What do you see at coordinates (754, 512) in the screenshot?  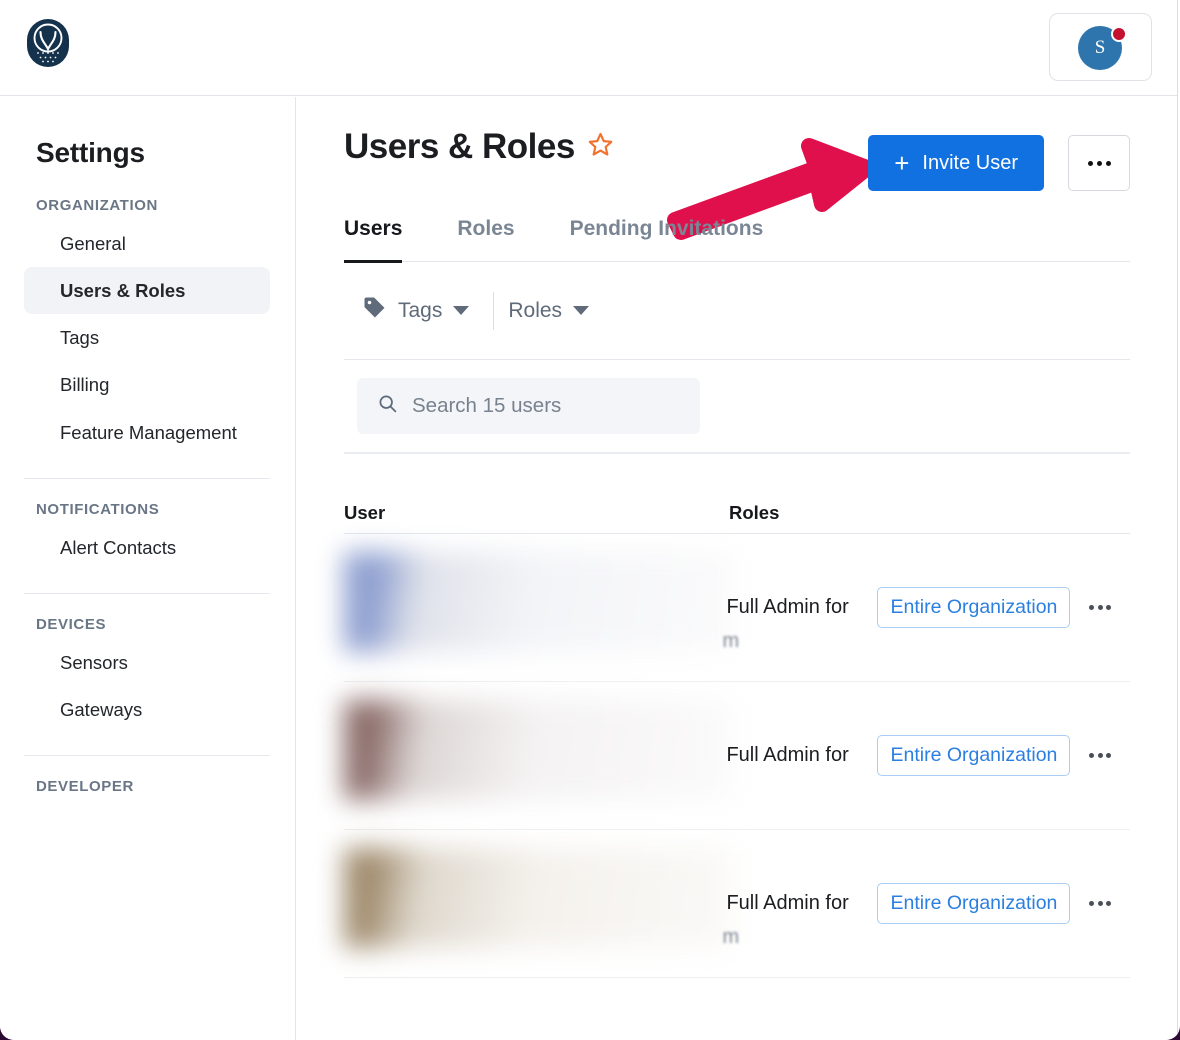 I see `column-header-roles: Roles` at bounding box center [754, 512].